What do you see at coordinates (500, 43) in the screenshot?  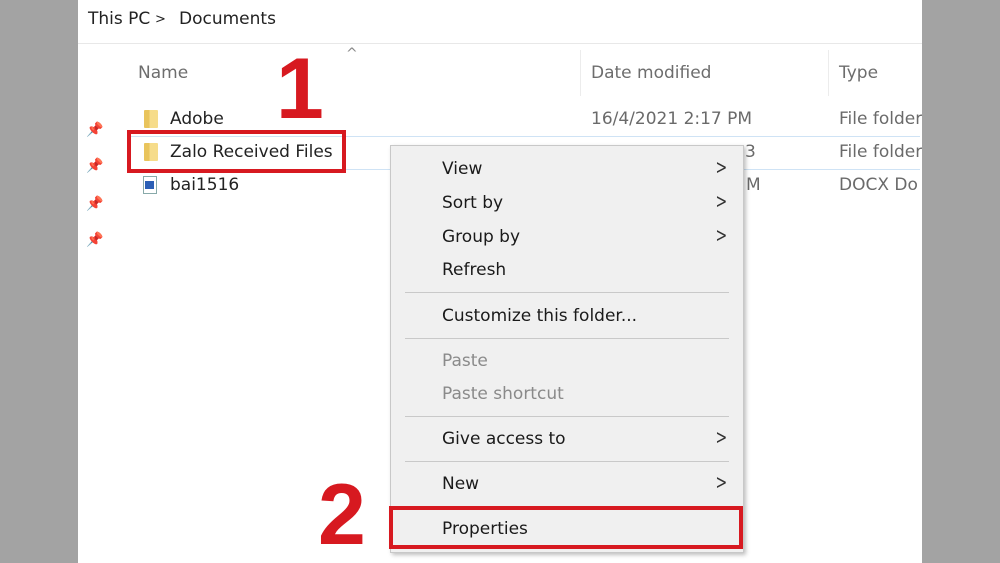 I see `address-divider` at bounding box center [500, 43].